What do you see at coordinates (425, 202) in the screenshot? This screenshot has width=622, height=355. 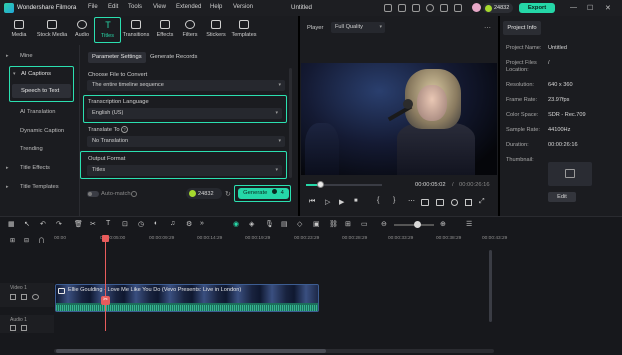 I see `display-icon` at bounding box center [425, 202].